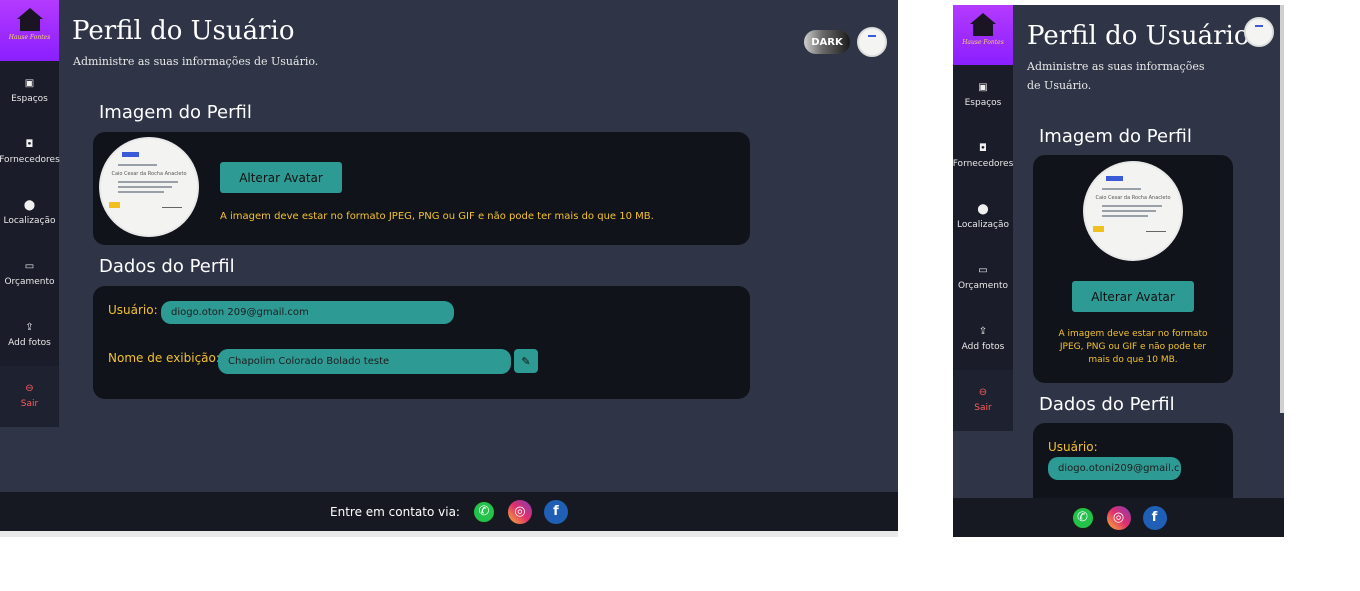 The height and width of the screenshot is (591, 1360). I want to click on display-name-field: Chapolim Colorado Bolado teste, so click(364, 361).